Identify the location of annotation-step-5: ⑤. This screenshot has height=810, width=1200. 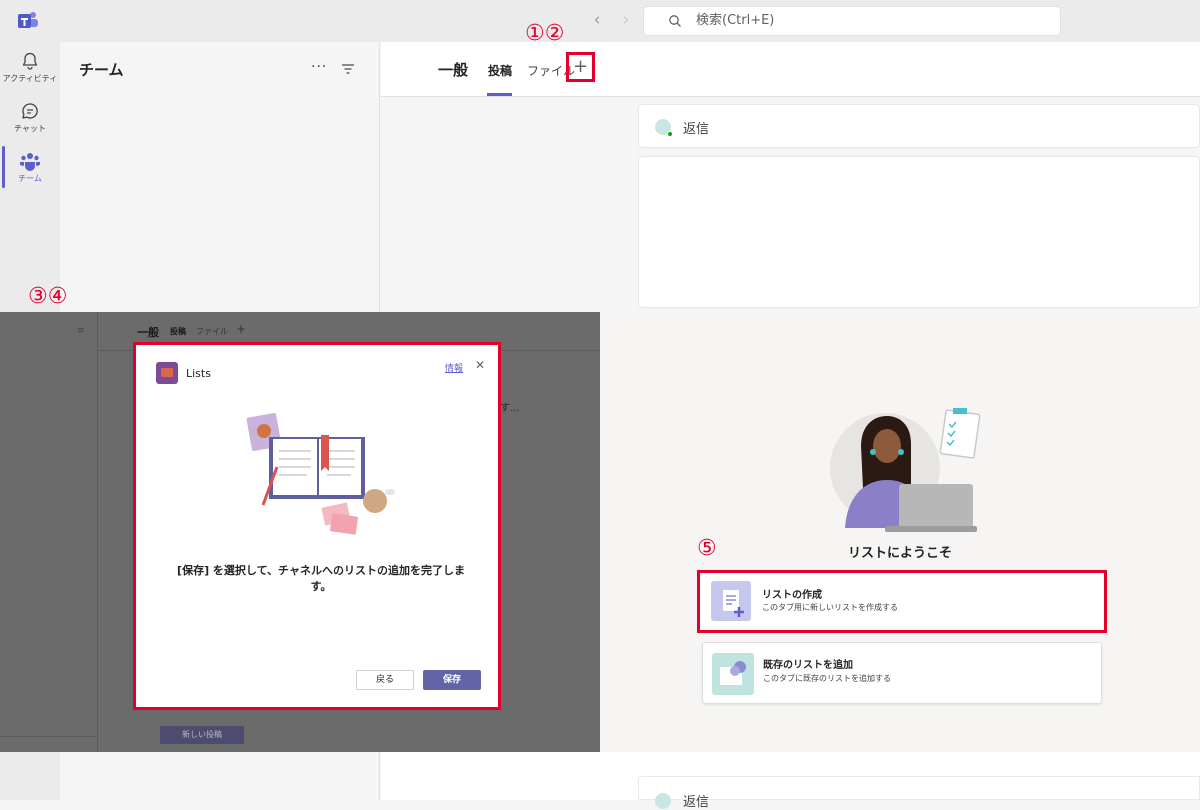
(707, 548).